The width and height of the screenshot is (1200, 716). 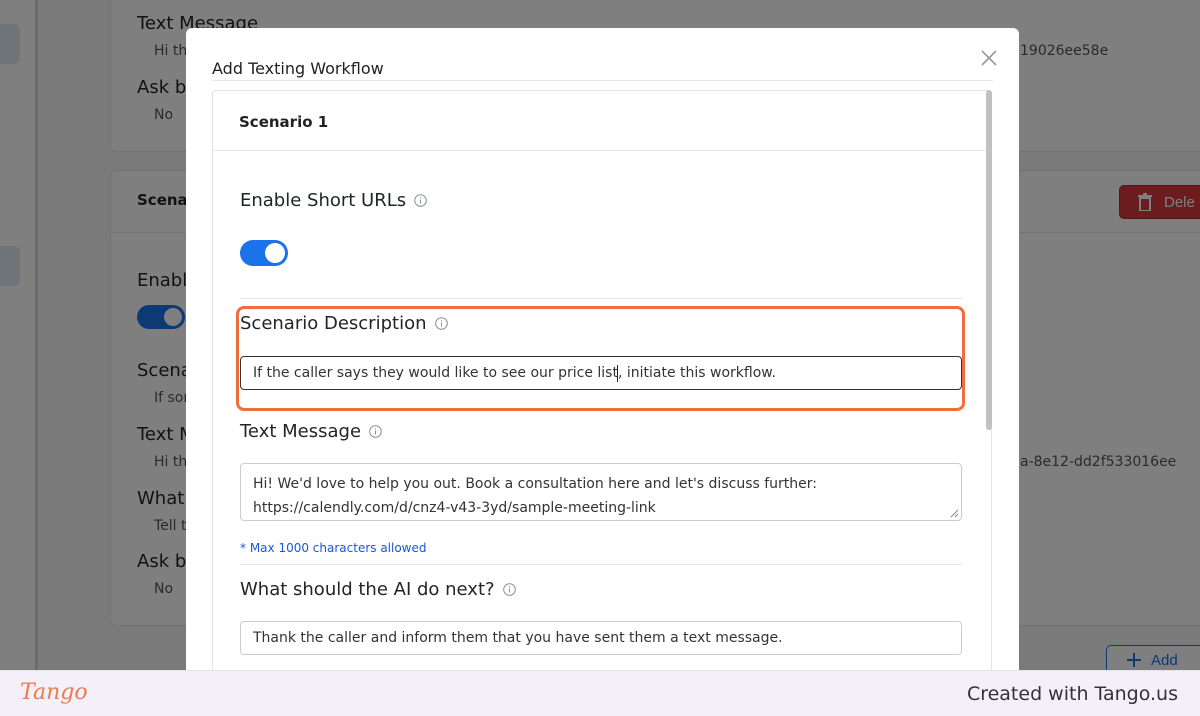 What do you see at coordinates (333, 548) in the screenshot?
I see `max-characters-hint: * Max 1000 characters allowed` at bounding box center [333, 548].